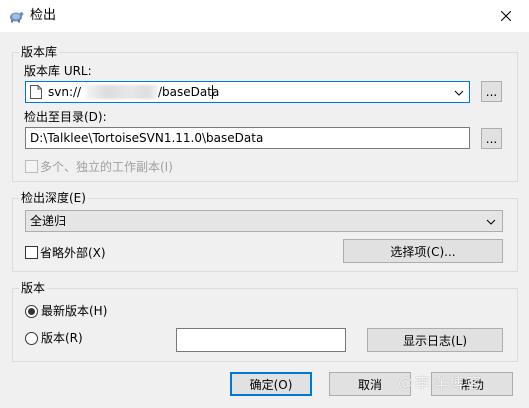  I want to click on checkout-dir-field: D:\Talklee\TortoiseSVN1.11.0\baseData, so click(247, 138).